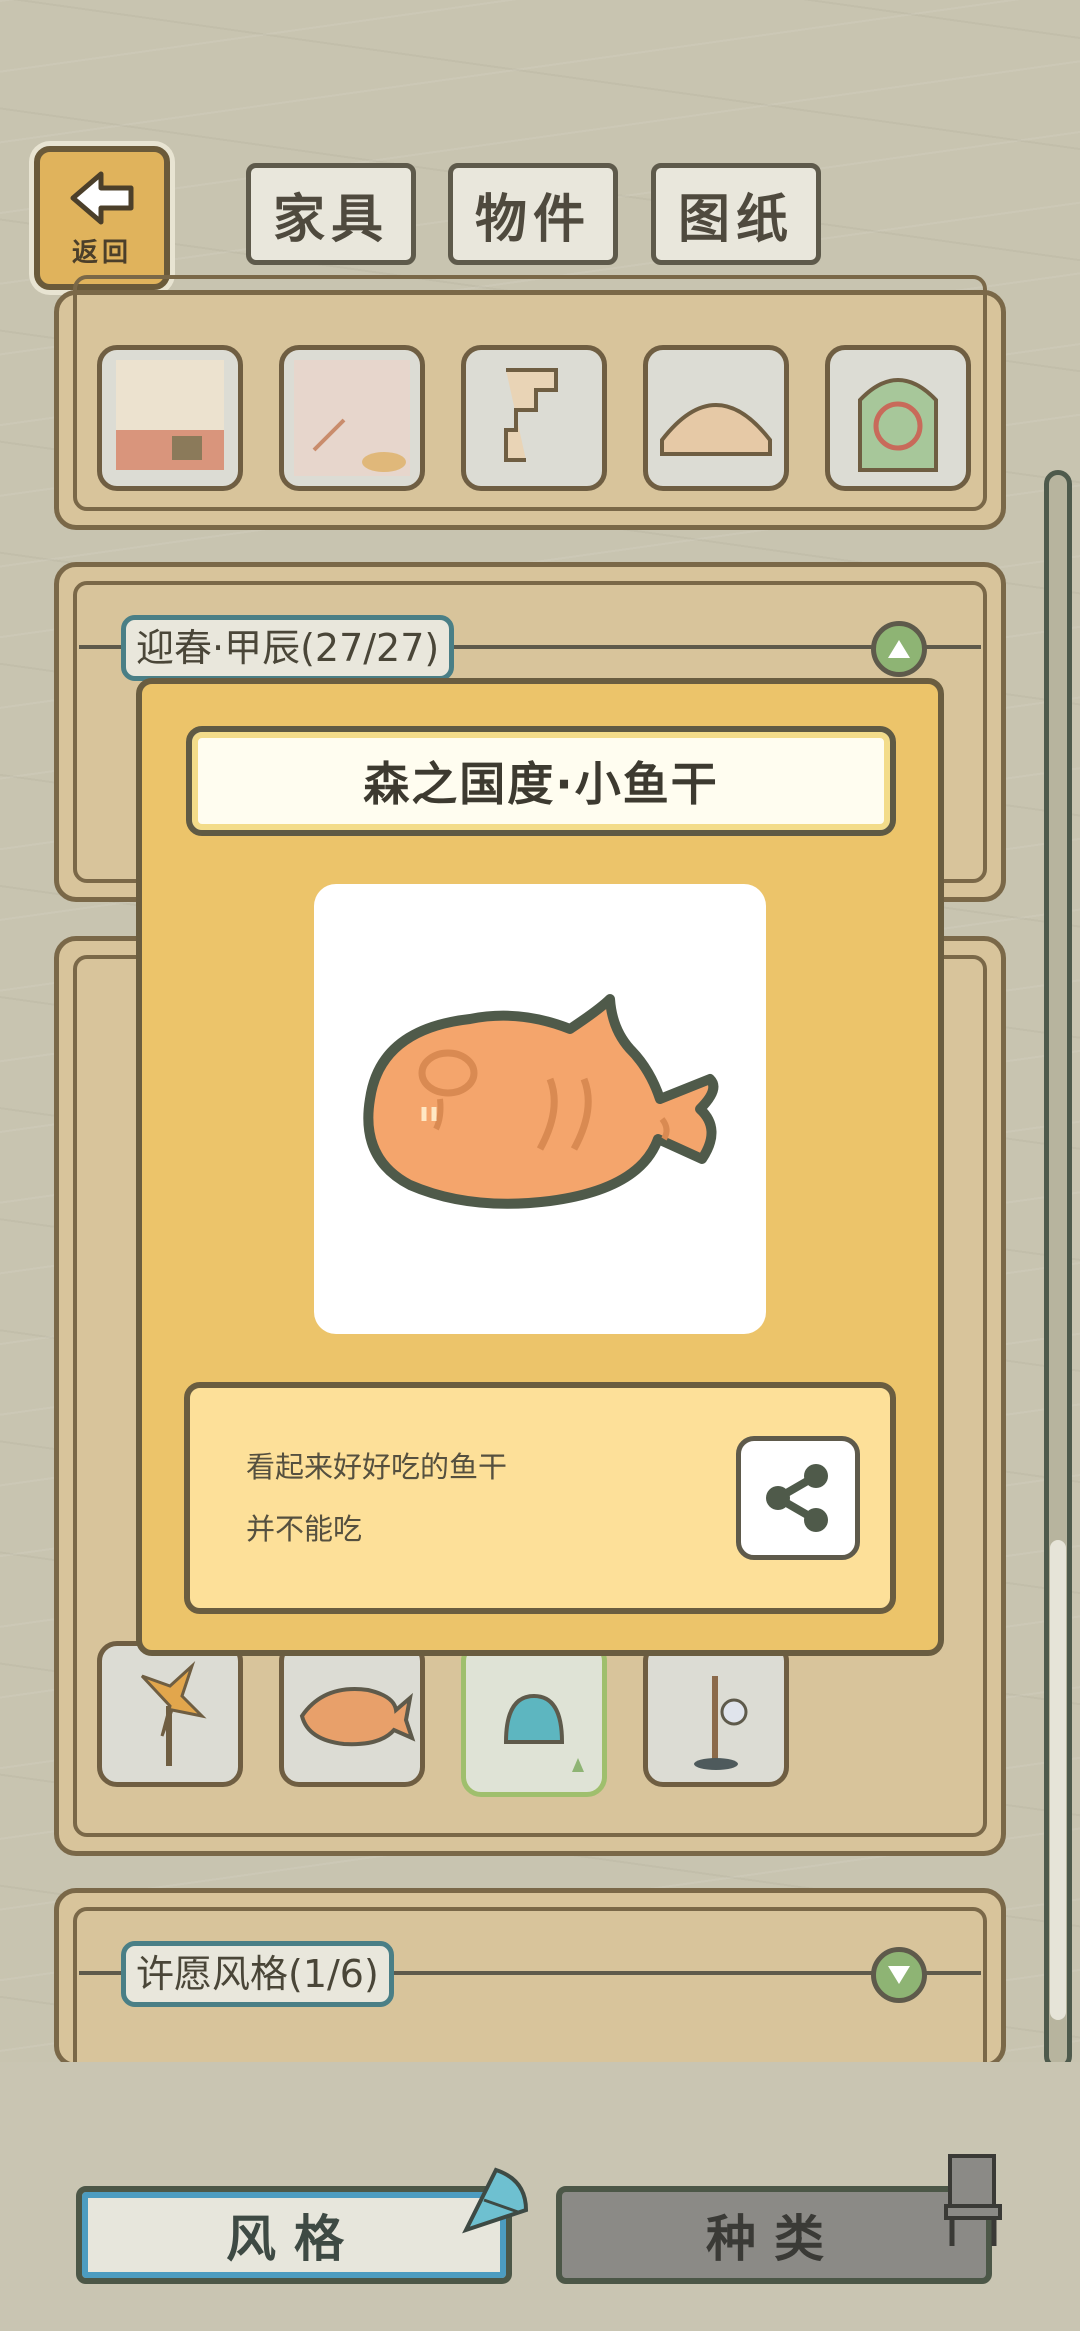  What do you see at coordinates (541, 1101) in the screenshot?
I see `dried-fish-icon` at bounding box center [541, 1101].